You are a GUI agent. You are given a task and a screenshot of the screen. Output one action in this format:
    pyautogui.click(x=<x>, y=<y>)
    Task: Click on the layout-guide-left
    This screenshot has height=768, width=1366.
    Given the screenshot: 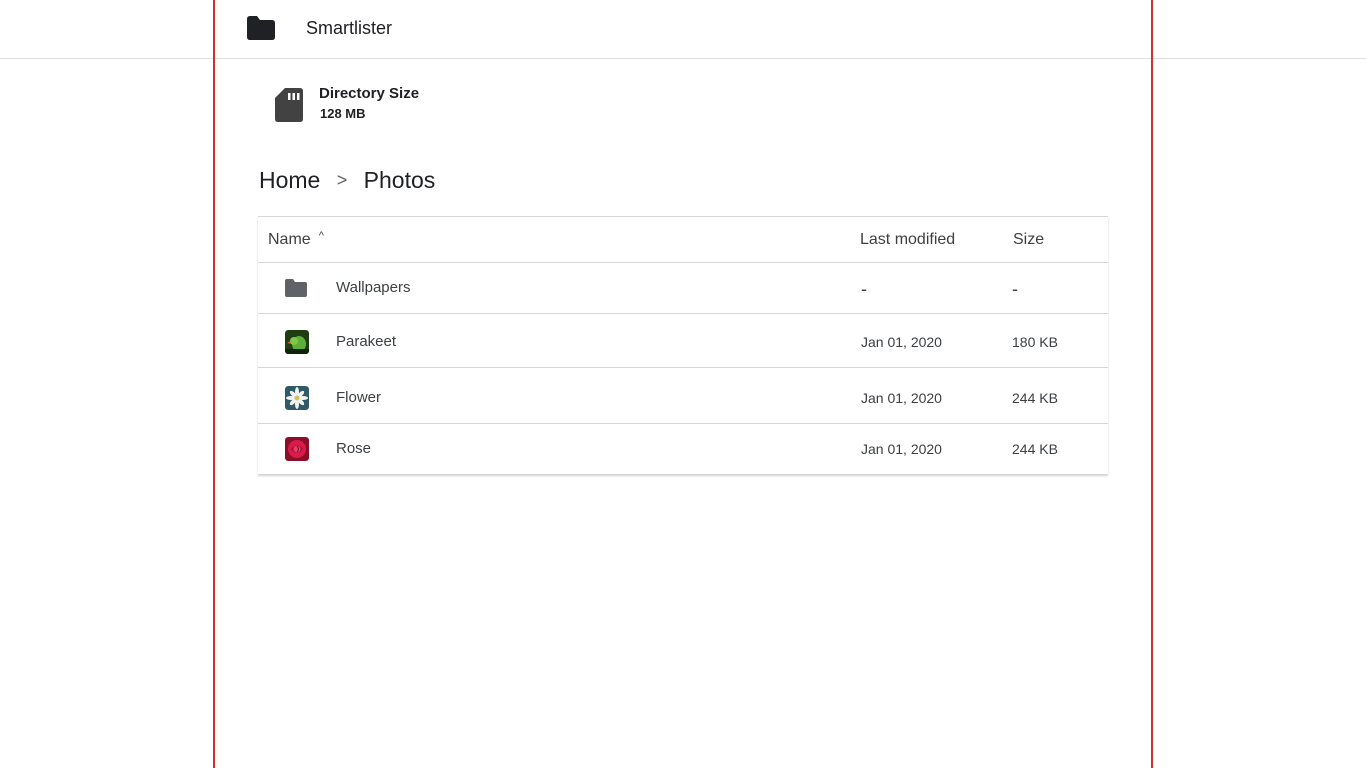 What is the action you would take?
    pyautogui.click(x=214, y=384)
    